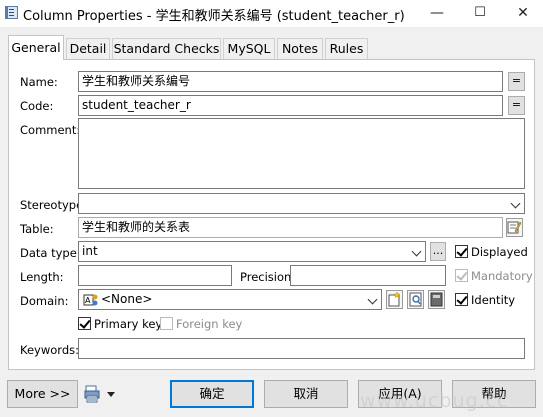 The height and width of the screenshot is (417, 543). What do you see at coordinates (493, 300) in the screenshot?
I see `identity-label: Identity` at bounding box center [493, 300].